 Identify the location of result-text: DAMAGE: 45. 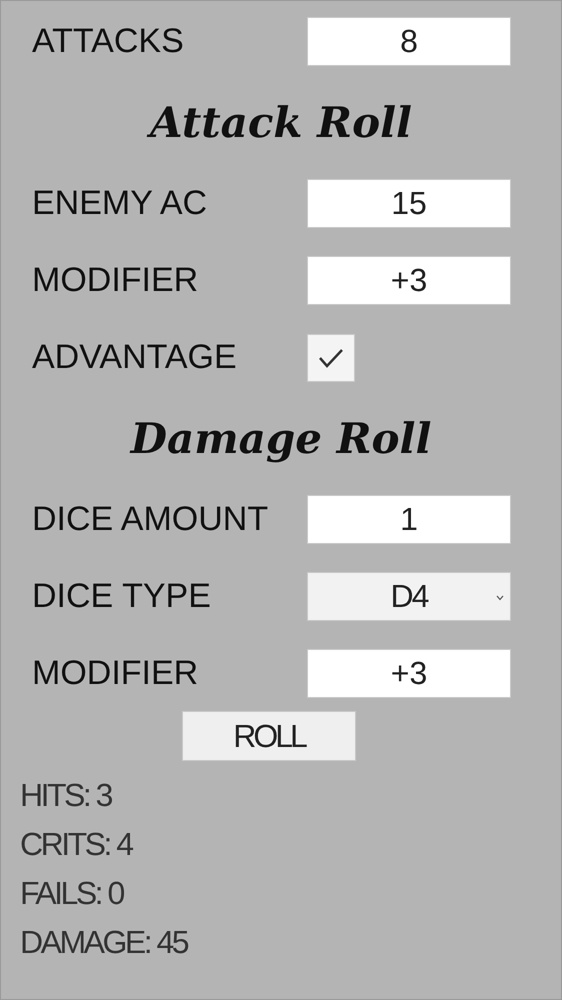
(104, 942).